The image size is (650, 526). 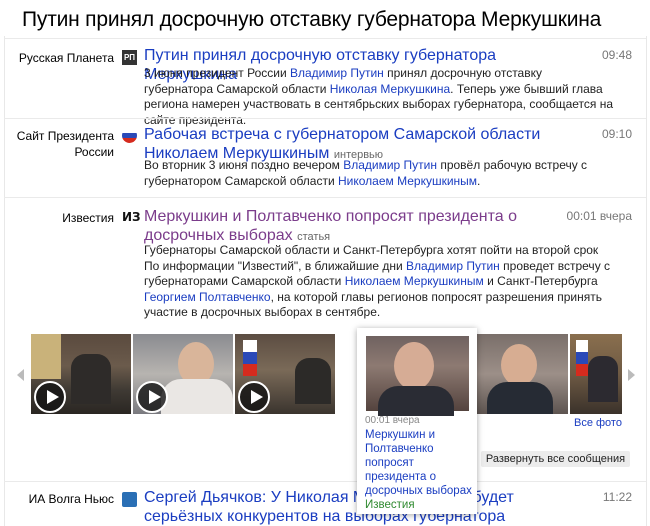 I want to click on russia-flag-icon, so click(x=129, y=135).